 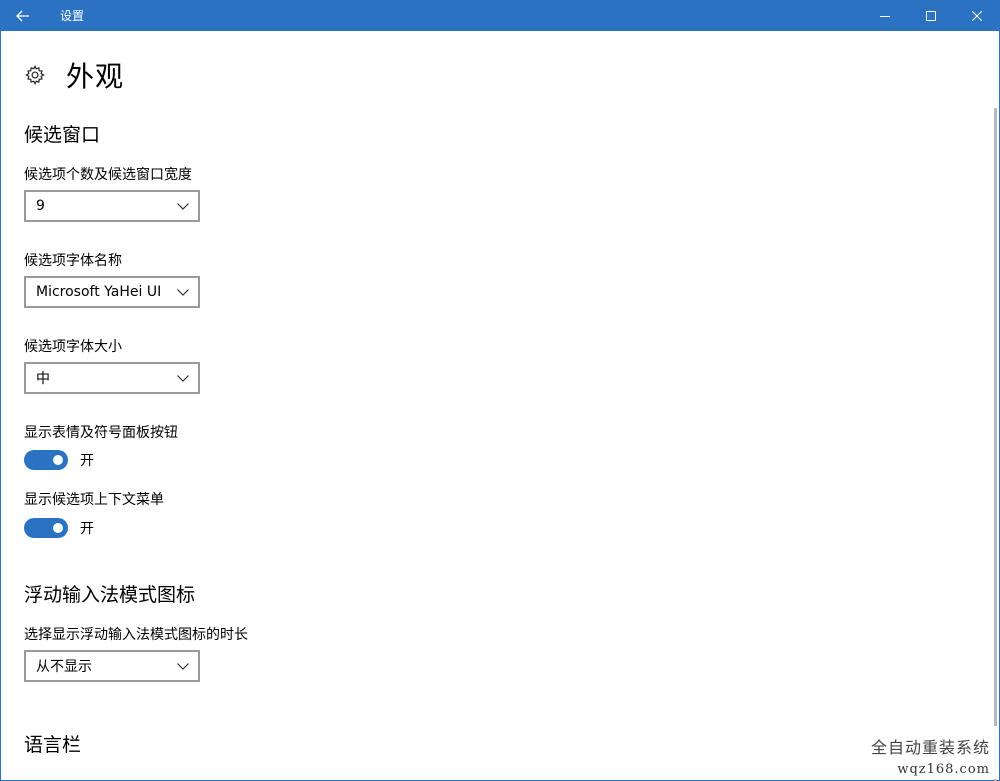 I want to click on context-menu-toggle, so click(x=46, y=528).